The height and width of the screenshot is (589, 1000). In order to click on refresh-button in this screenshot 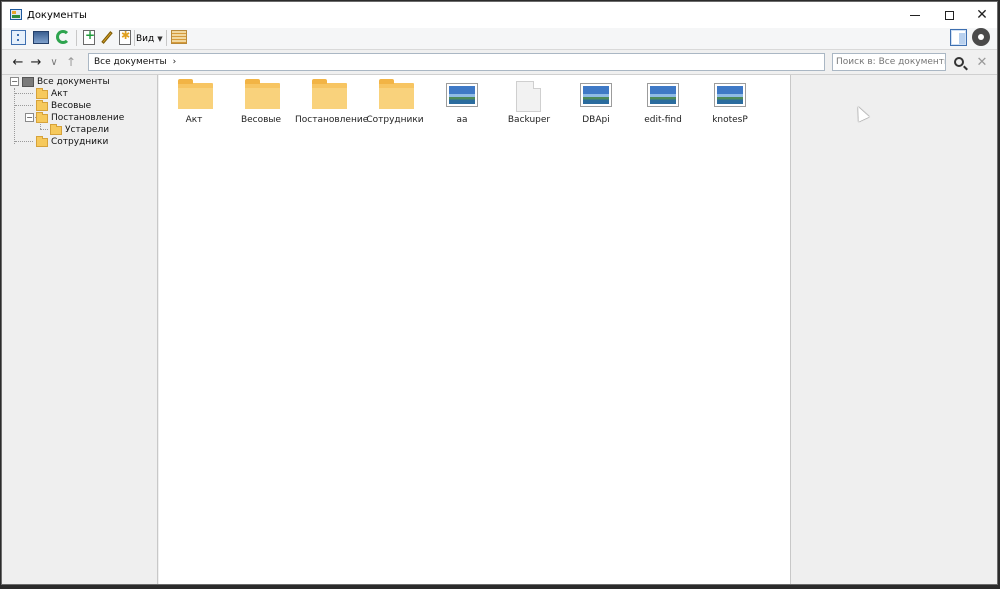, I will do `click(63, 37)`.